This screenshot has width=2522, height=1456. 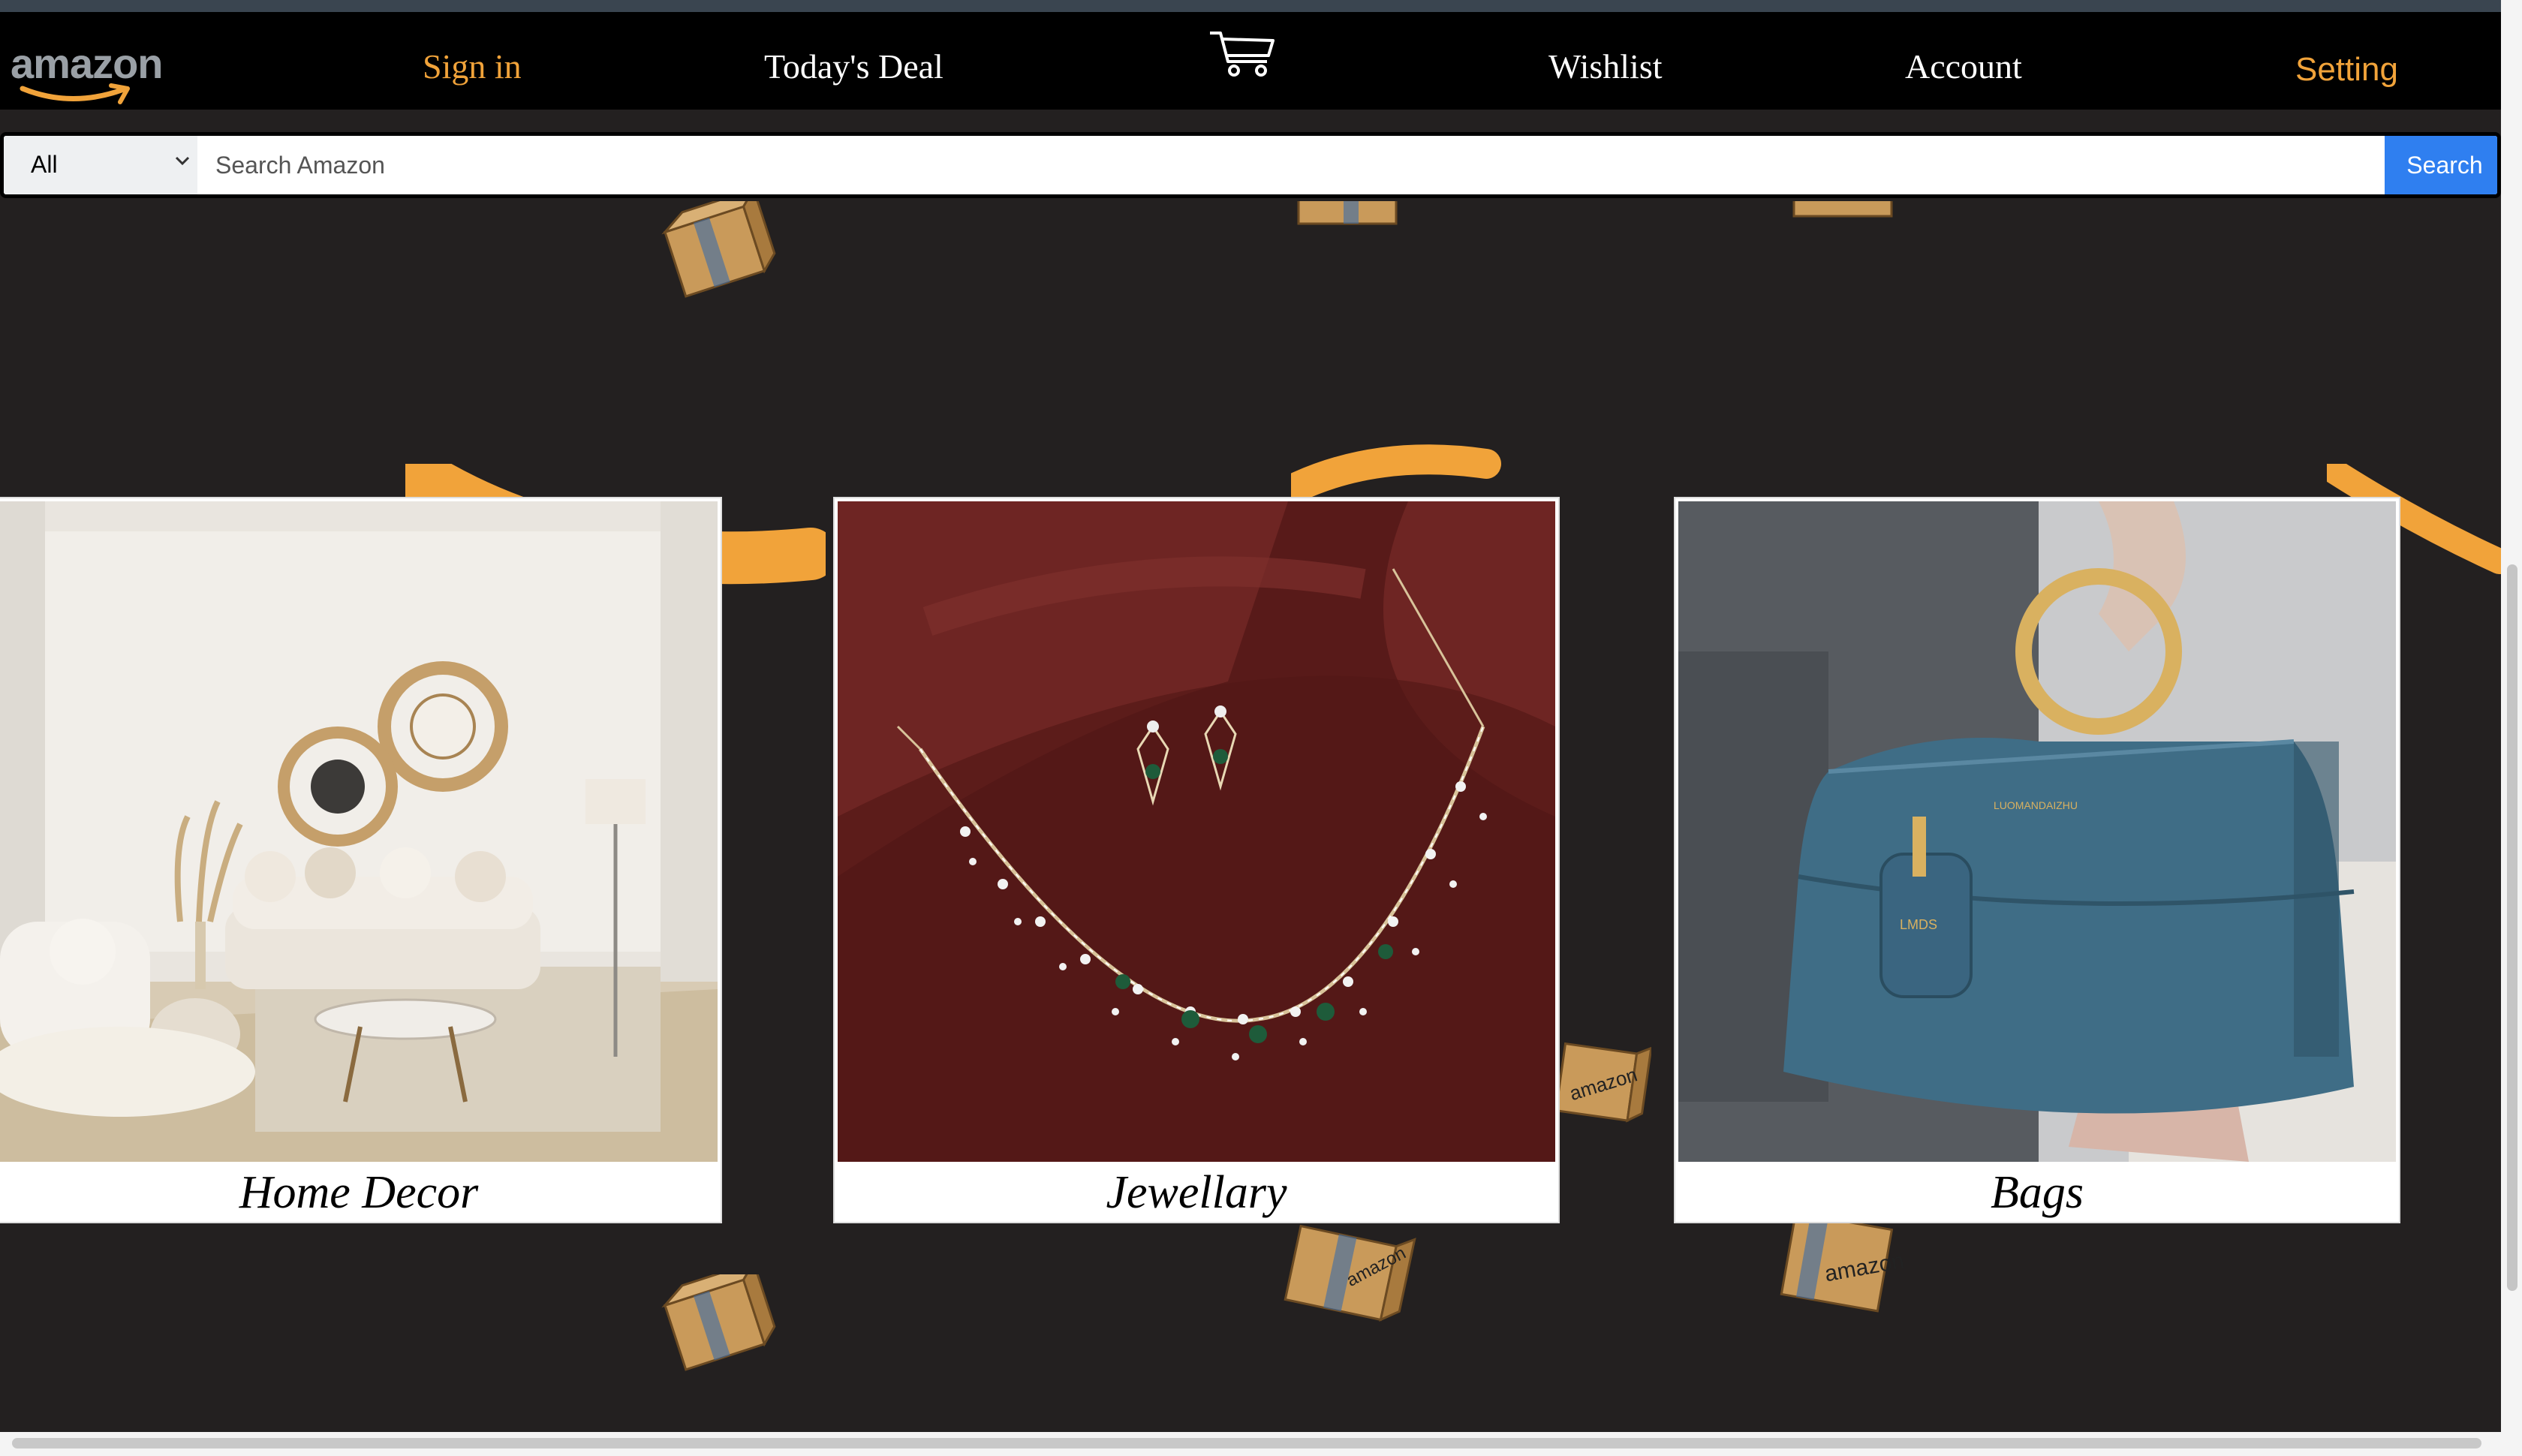 I want to click on horizontal-scrollbar-thumb, so click(x=1246, y=1443).